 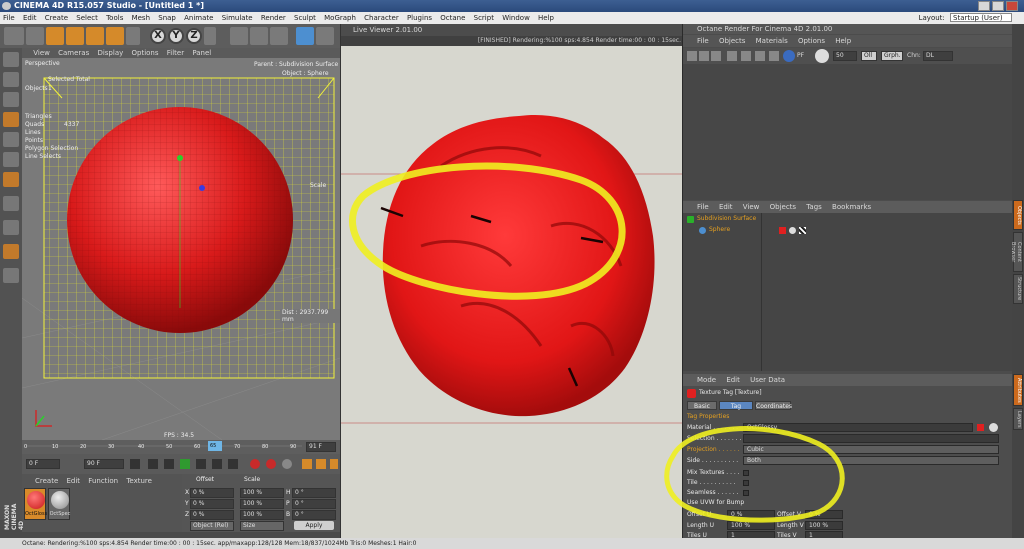 I want to click on render-settings-icon, so click(x=279, y=36).